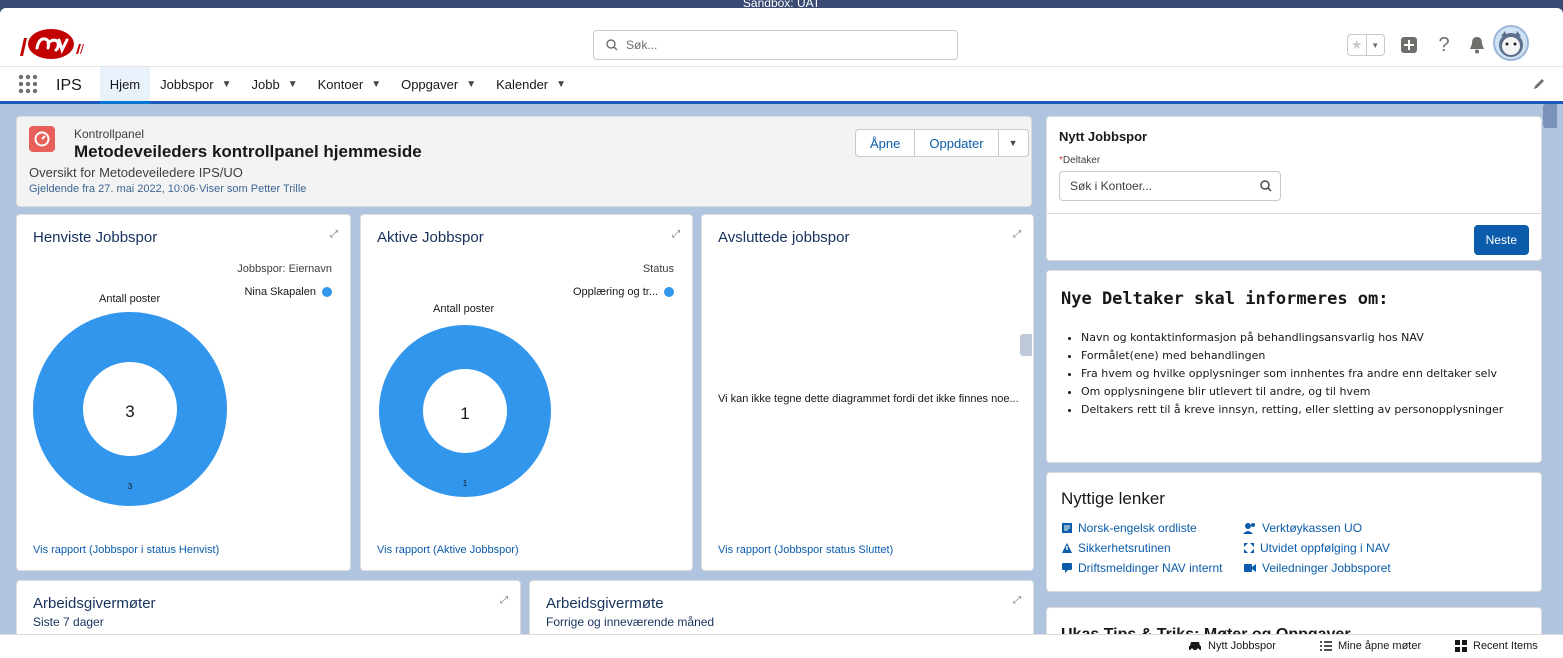  I want to click on help-label: ?, so click(1444, 44).